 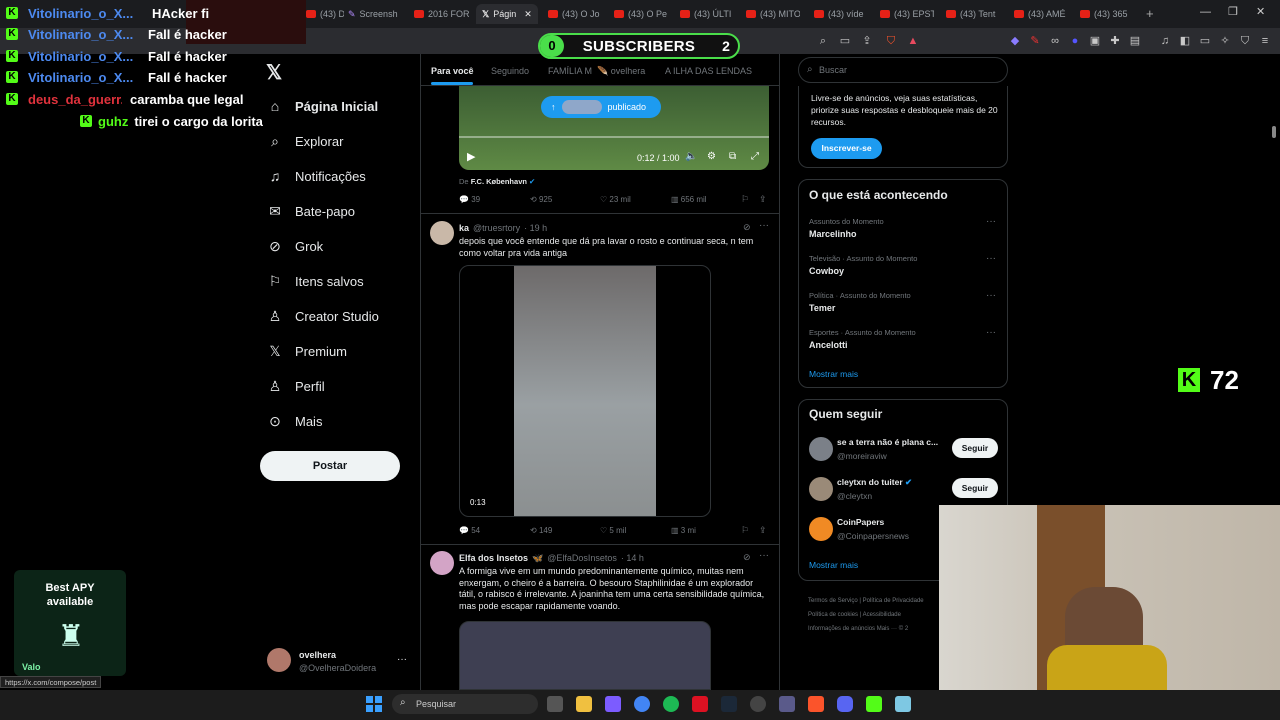 I want to click on spotify-icon, so click(x=671, y=704).